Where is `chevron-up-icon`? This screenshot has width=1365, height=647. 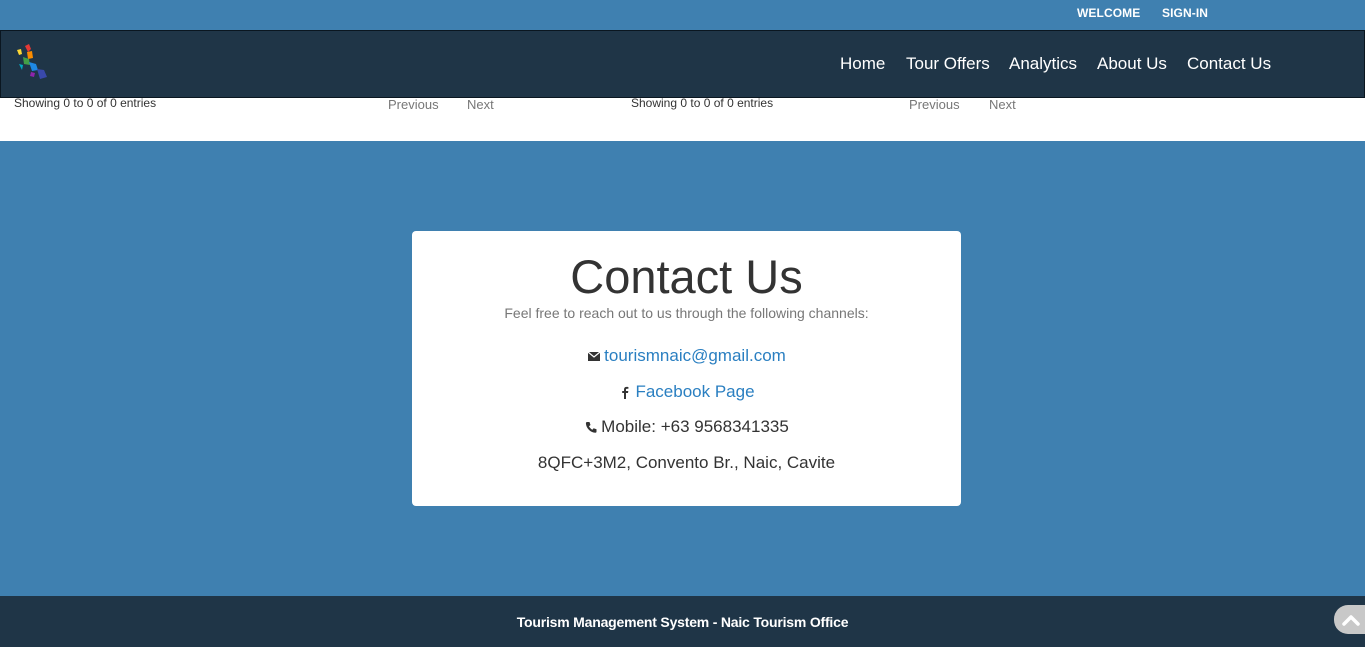
chevron-up-icon is located at coordinates (1351, 620).